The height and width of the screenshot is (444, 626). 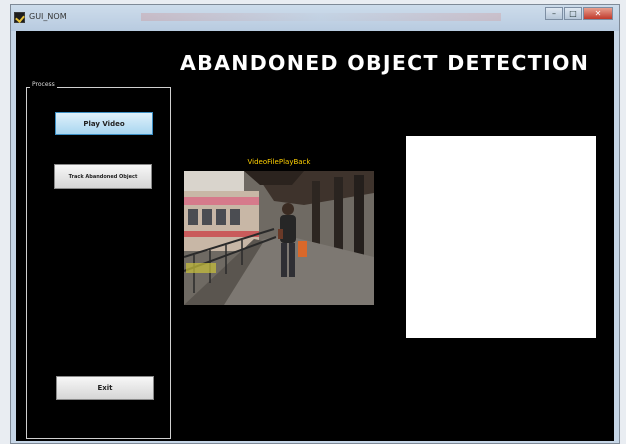 I want to click on video-axes-title: VideoFilePlayBack, so click(x=279, y=162).